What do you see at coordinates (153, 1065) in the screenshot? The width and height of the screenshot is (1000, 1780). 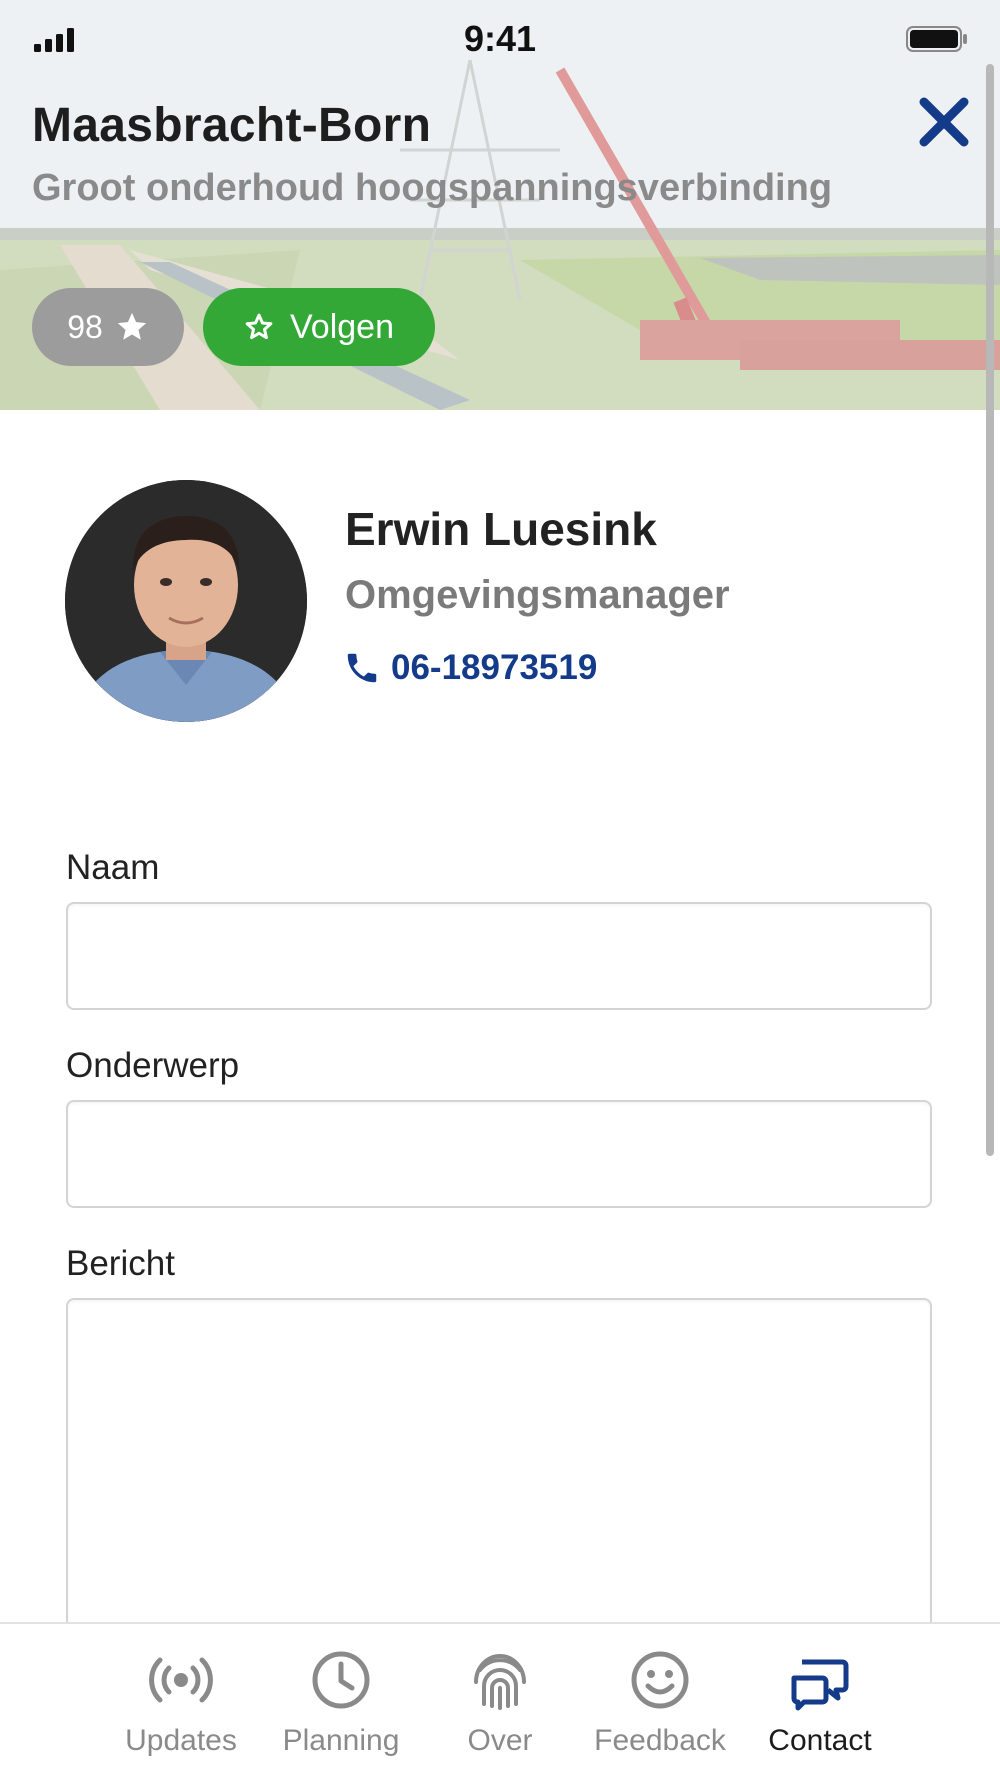 I see `subject-label: Onderwerp` at bounding box center [153, 1065].